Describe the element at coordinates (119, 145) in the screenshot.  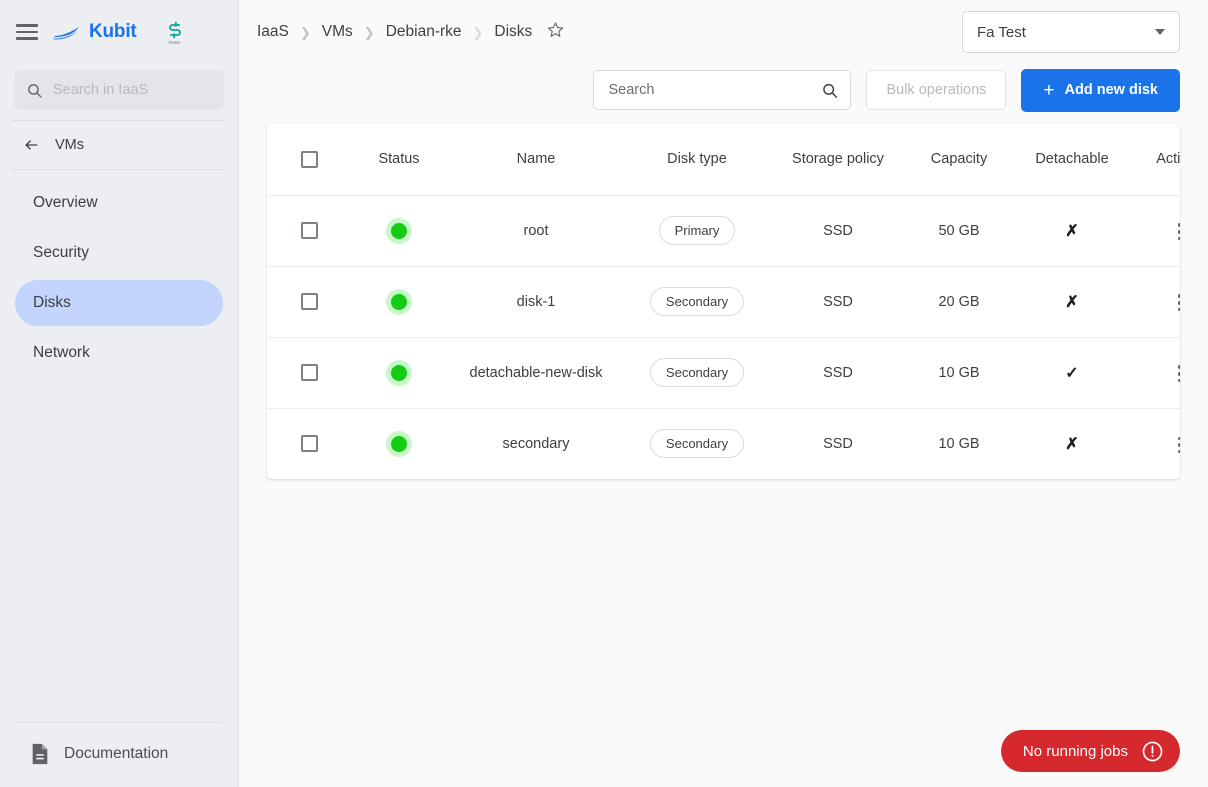
I see `sidebar-back-to-vms: VMs` at that location.